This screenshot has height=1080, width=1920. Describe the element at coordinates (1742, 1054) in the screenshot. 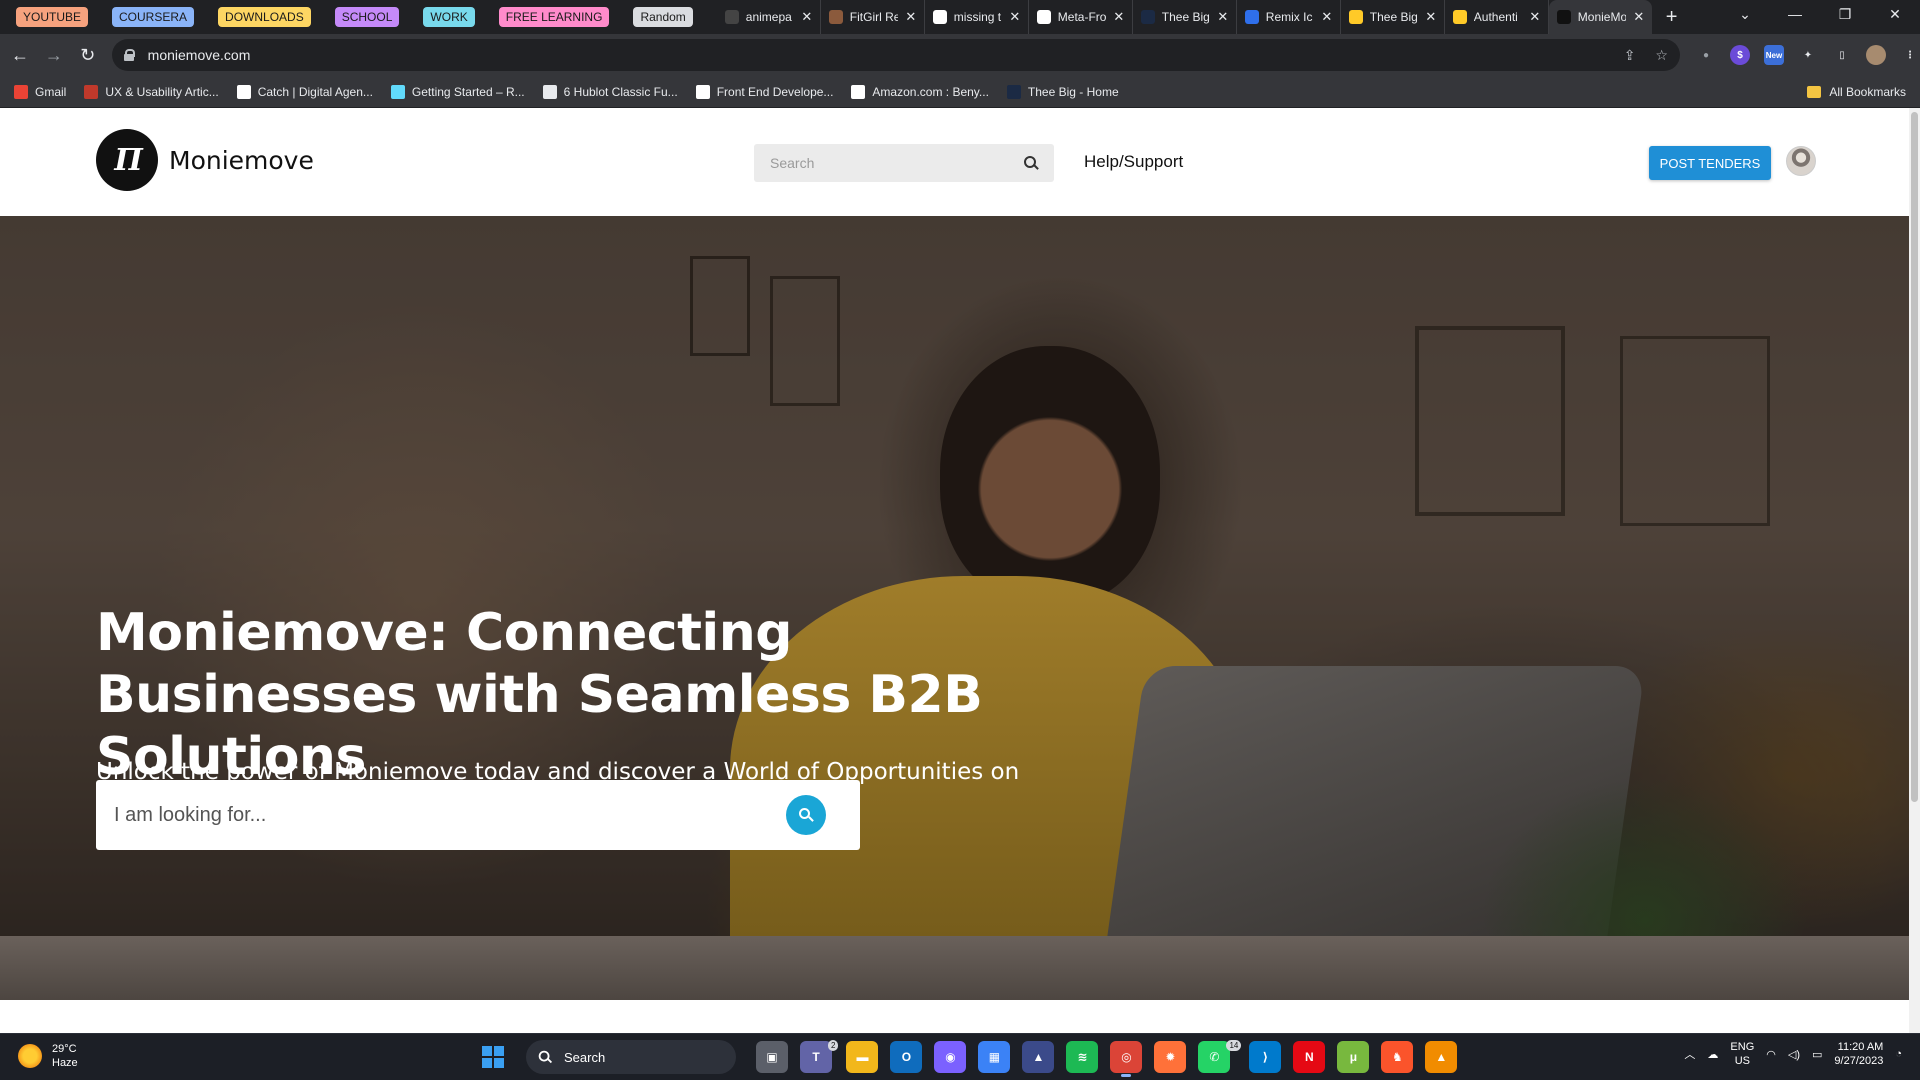

I see `language-indicator: ENG US` at that location.